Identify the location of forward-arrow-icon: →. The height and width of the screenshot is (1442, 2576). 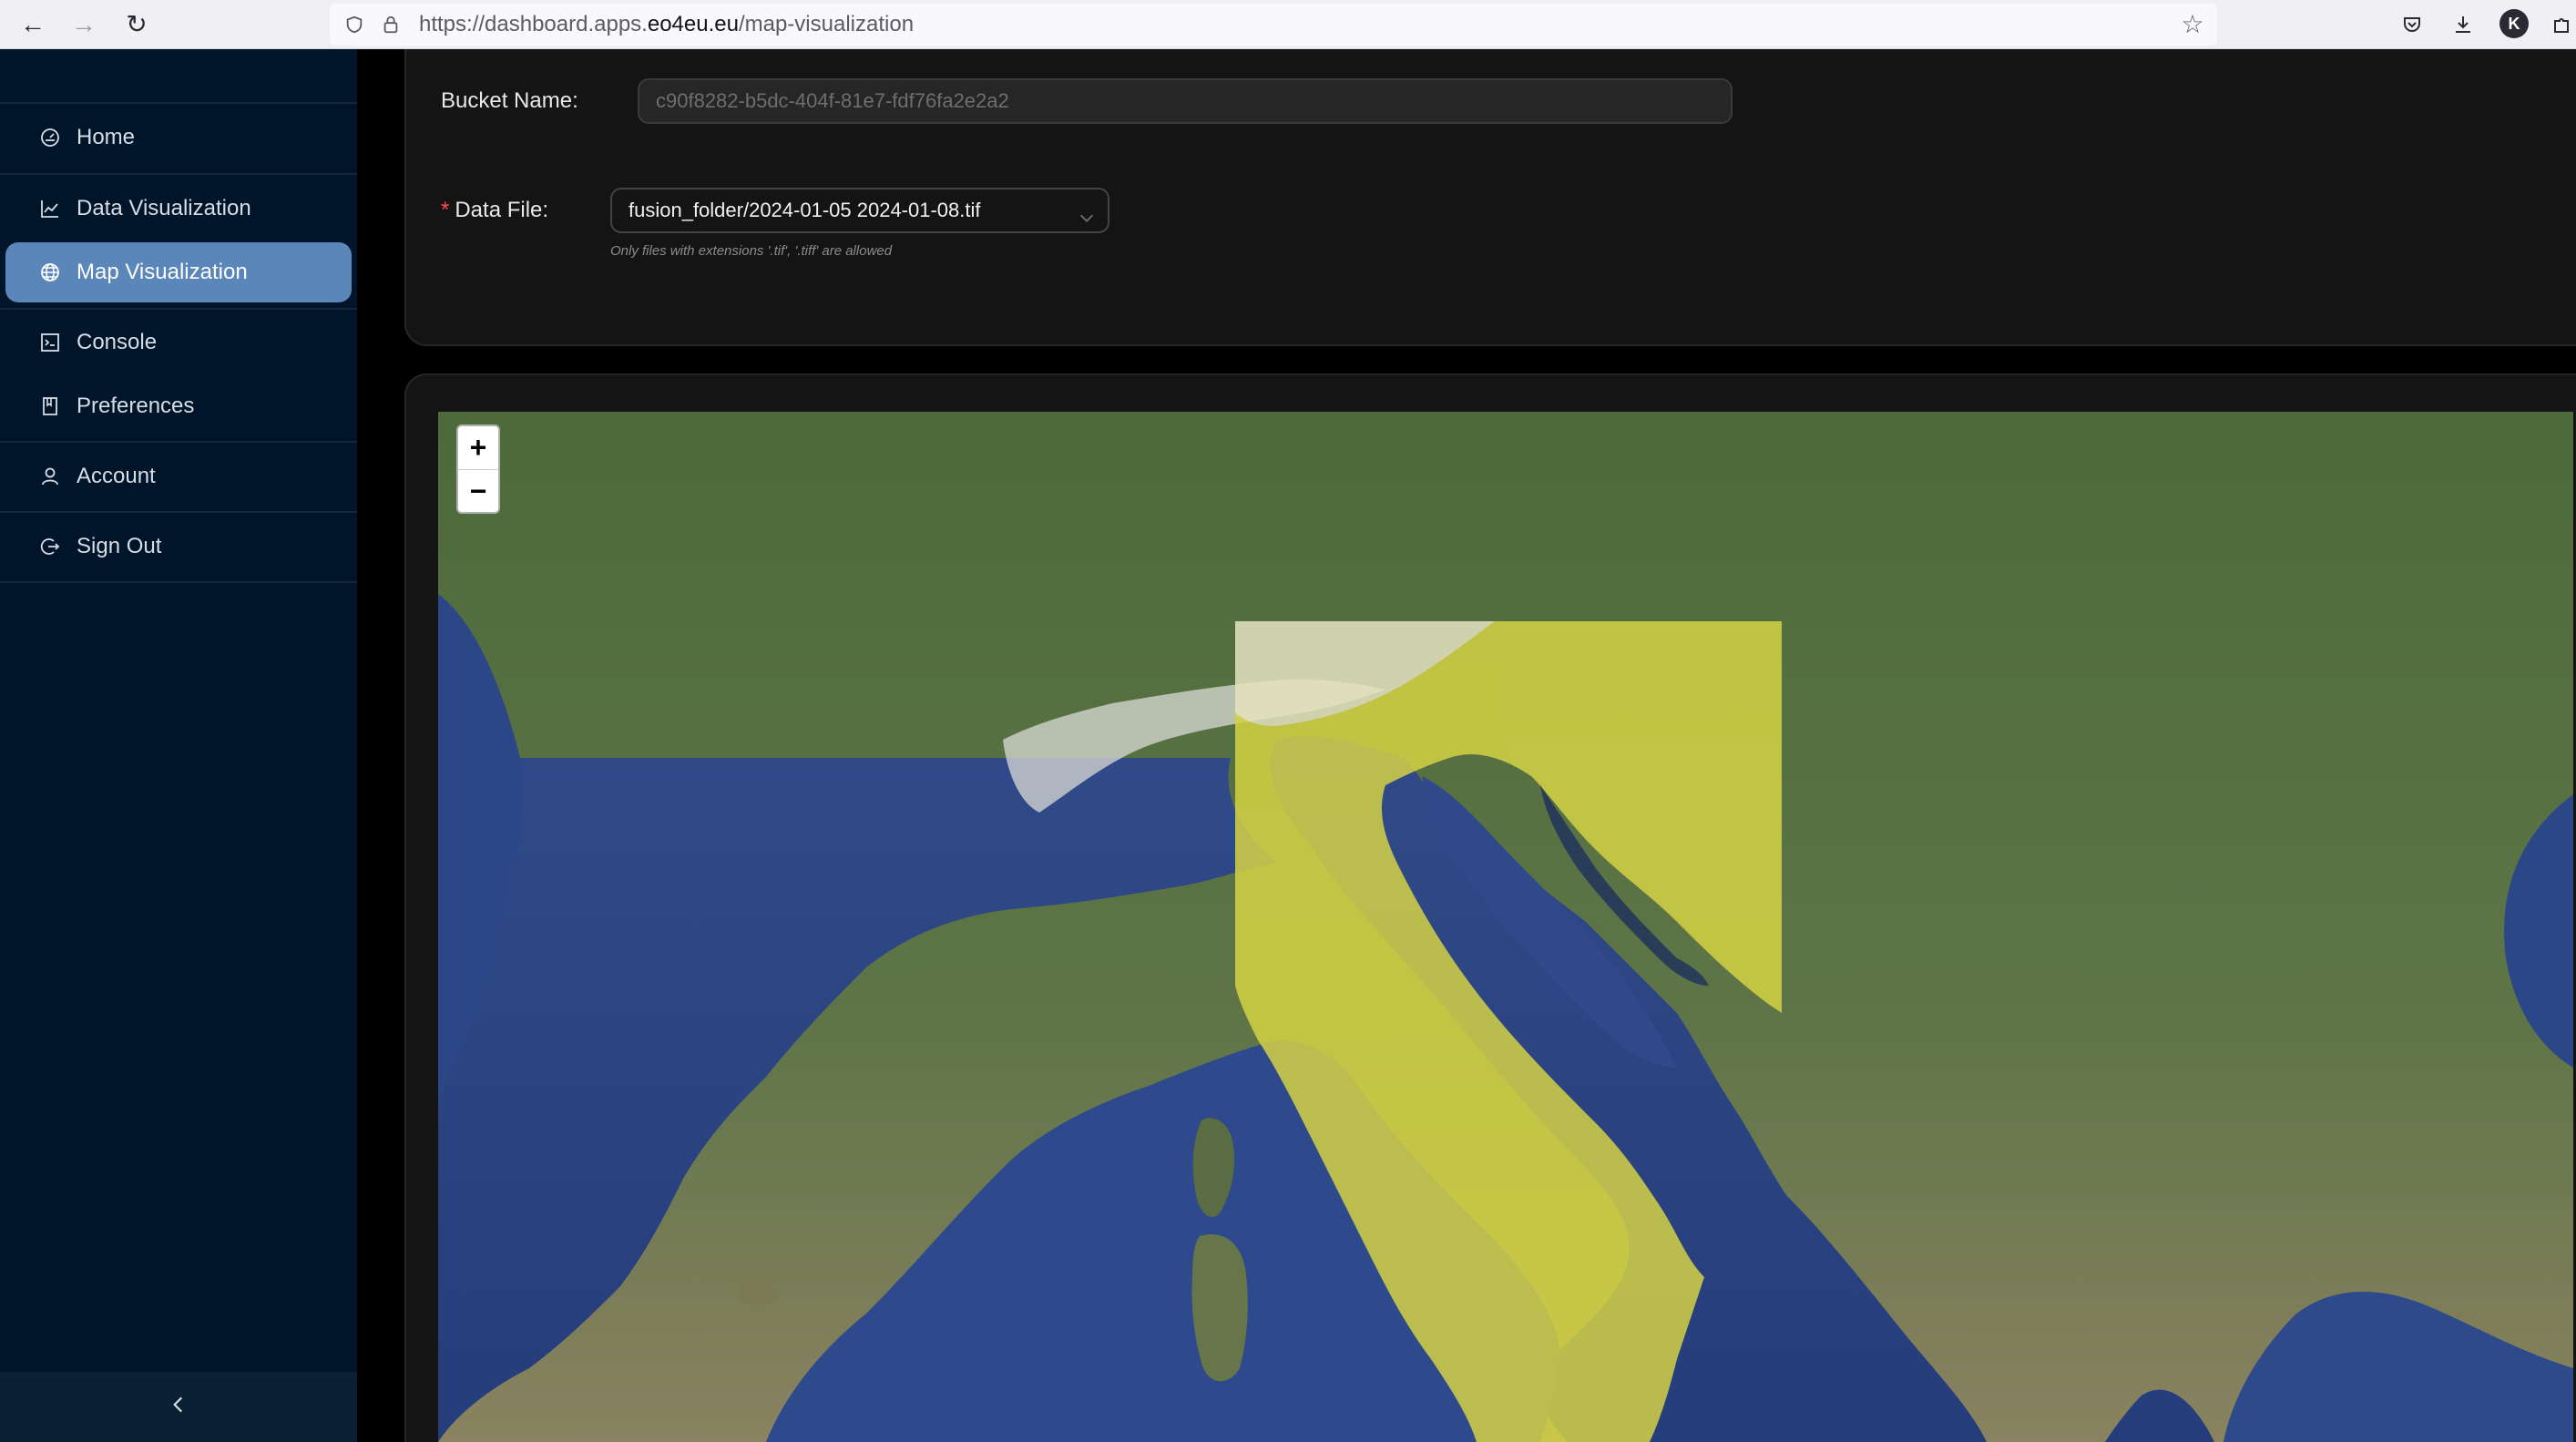
(84, 24).